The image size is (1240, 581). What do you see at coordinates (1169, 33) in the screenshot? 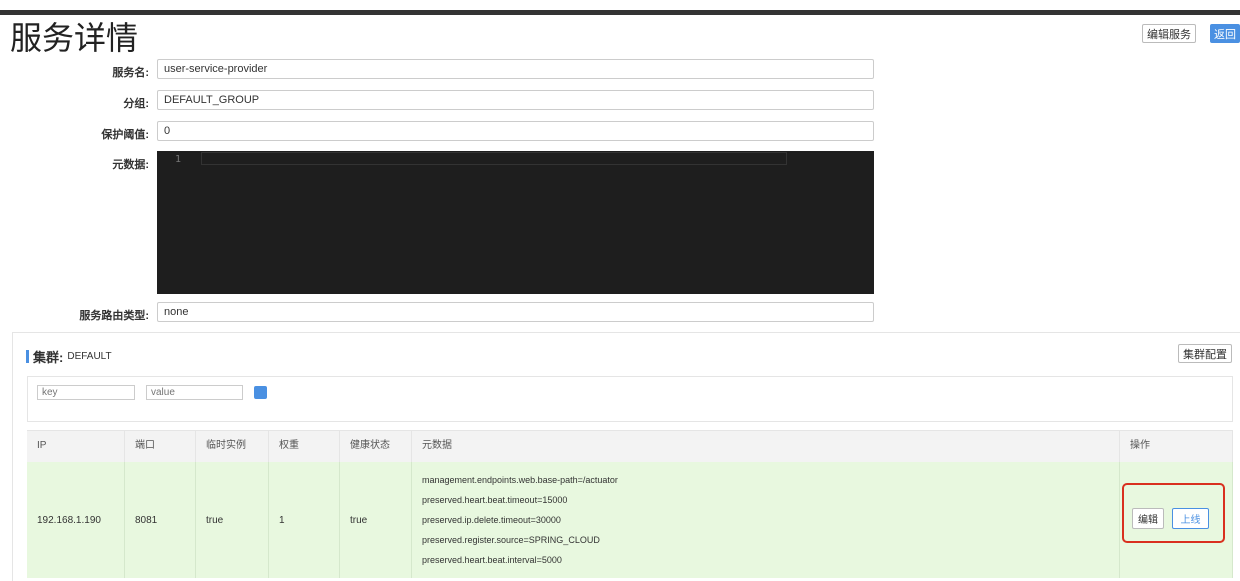
I see `edit-service-button: 编辑服务` at bounding box center [1169, 33].